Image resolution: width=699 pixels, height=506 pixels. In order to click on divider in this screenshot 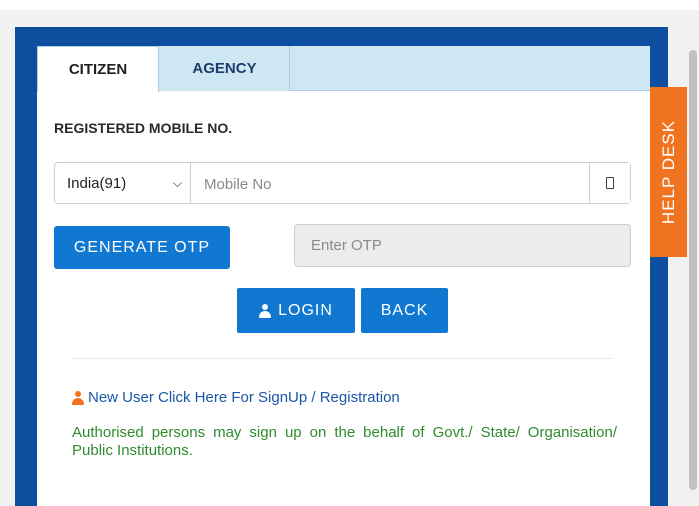, I will do `click(342, 358)`.